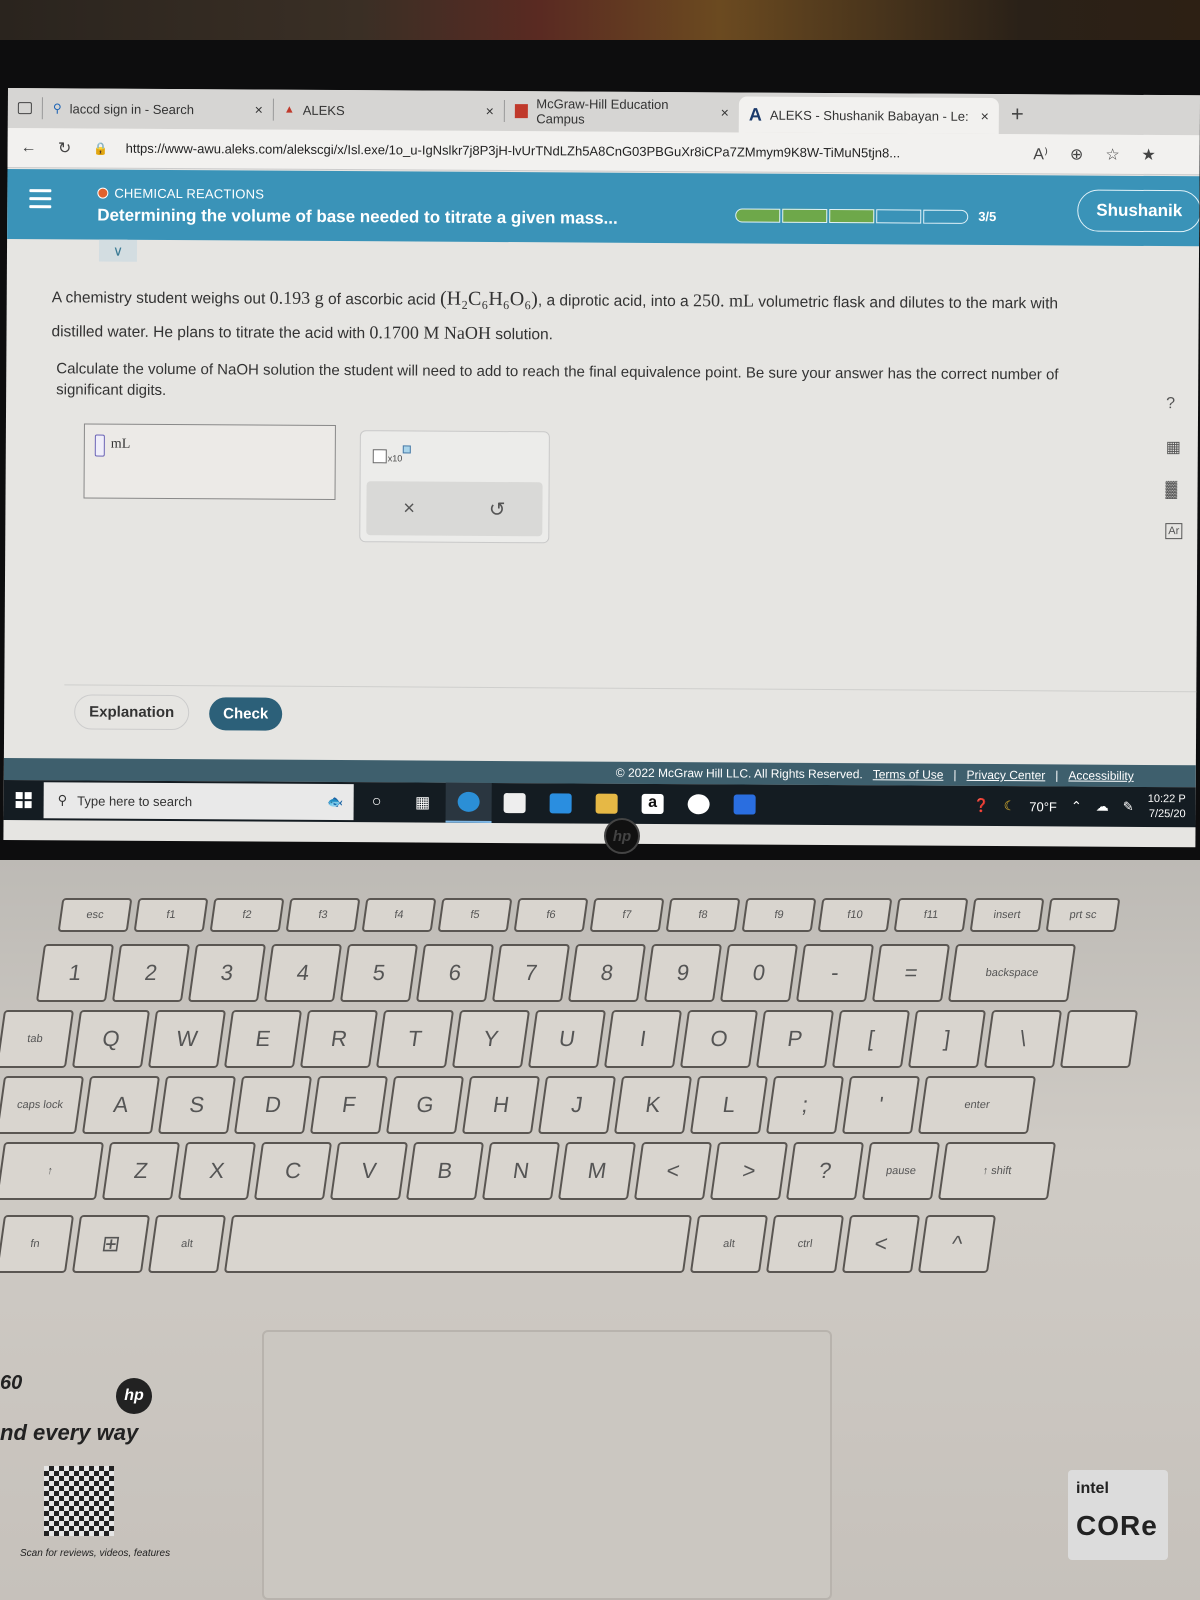 The image size is (1200, 1600). I want to click on key: enter, so click(977, 1105).